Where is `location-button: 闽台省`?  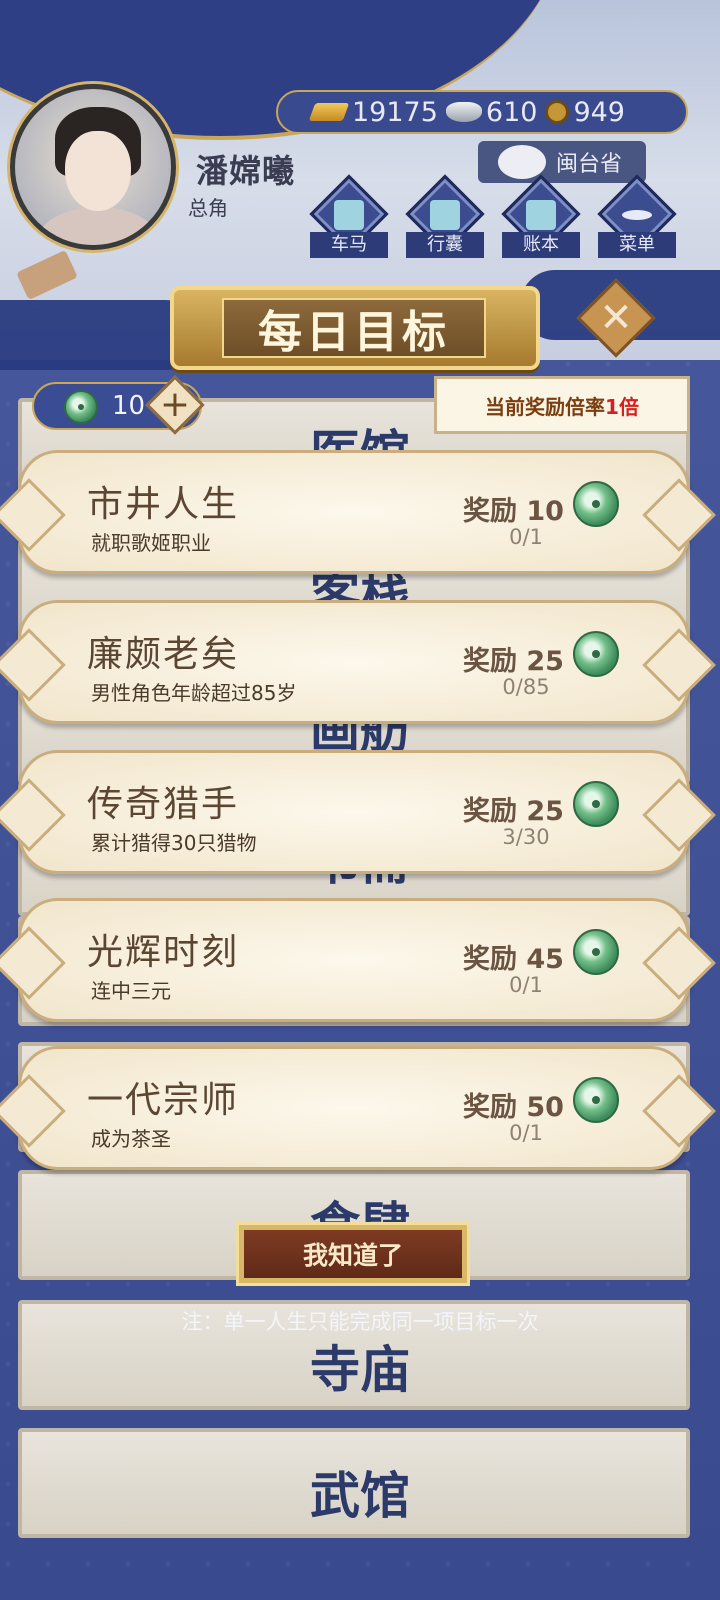 location-button: 闽台省 is located at coordinates (562, 162).